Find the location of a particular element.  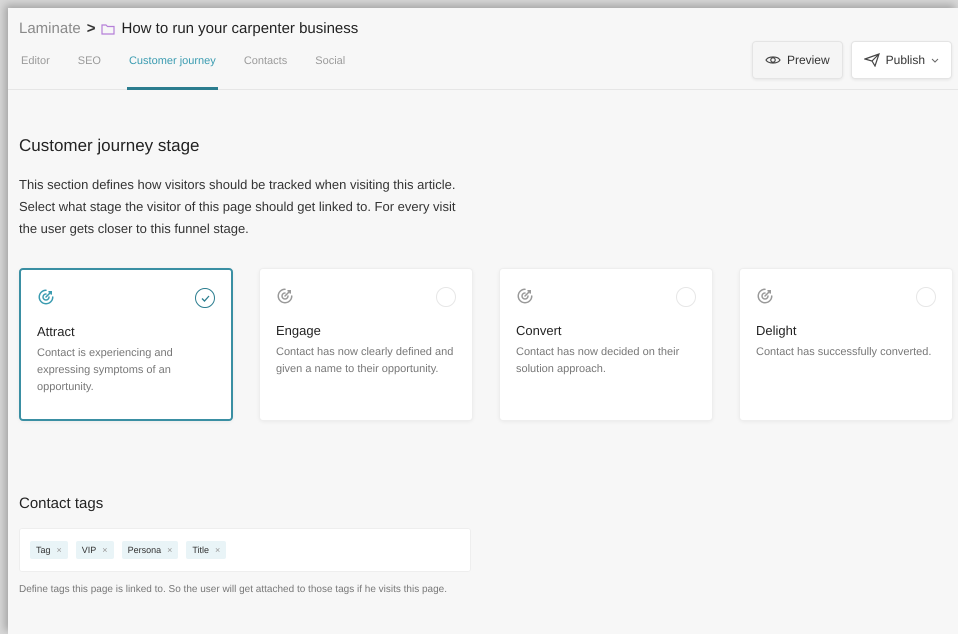

tags-field: Tag × VIP × Persona × Title × is located at coordinates (245, 550).